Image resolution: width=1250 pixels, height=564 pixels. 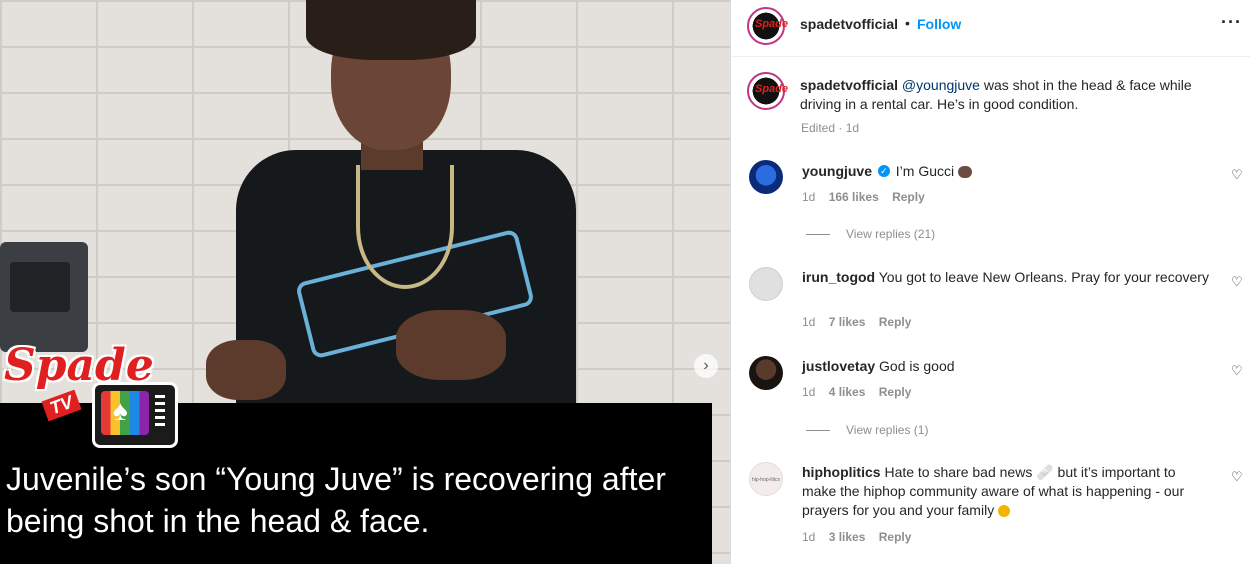 What do you see at coordinates (939, 24) in the screenshot?
I see `follow-button: Follow` at bounding box center [939, 24].